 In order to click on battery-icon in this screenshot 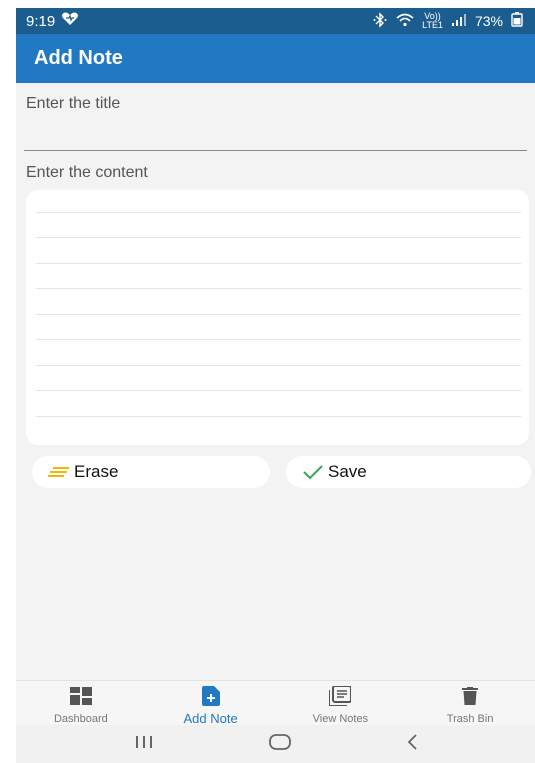, I will do `click(517, 21)`.